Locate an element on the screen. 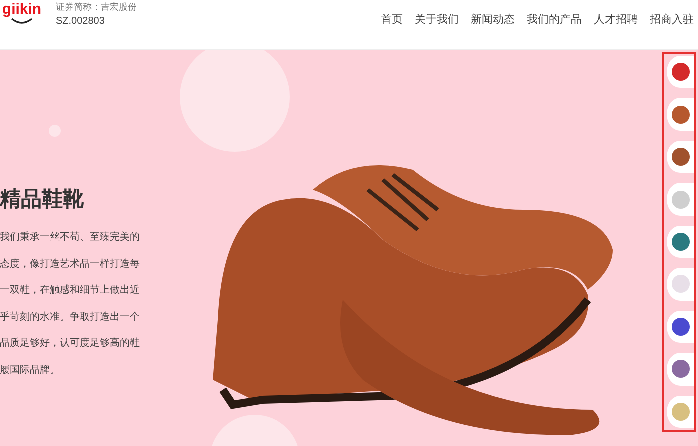  stock-name: 证券简称：吉宏股份 is located at coordinates (96, 8).